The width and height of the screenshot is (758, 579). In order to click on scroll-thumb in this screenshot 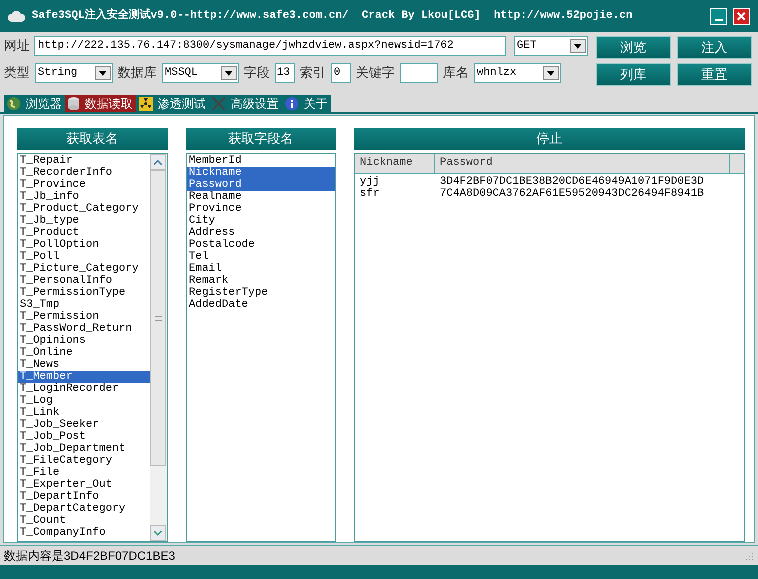, I will do `click(158, 318)`.